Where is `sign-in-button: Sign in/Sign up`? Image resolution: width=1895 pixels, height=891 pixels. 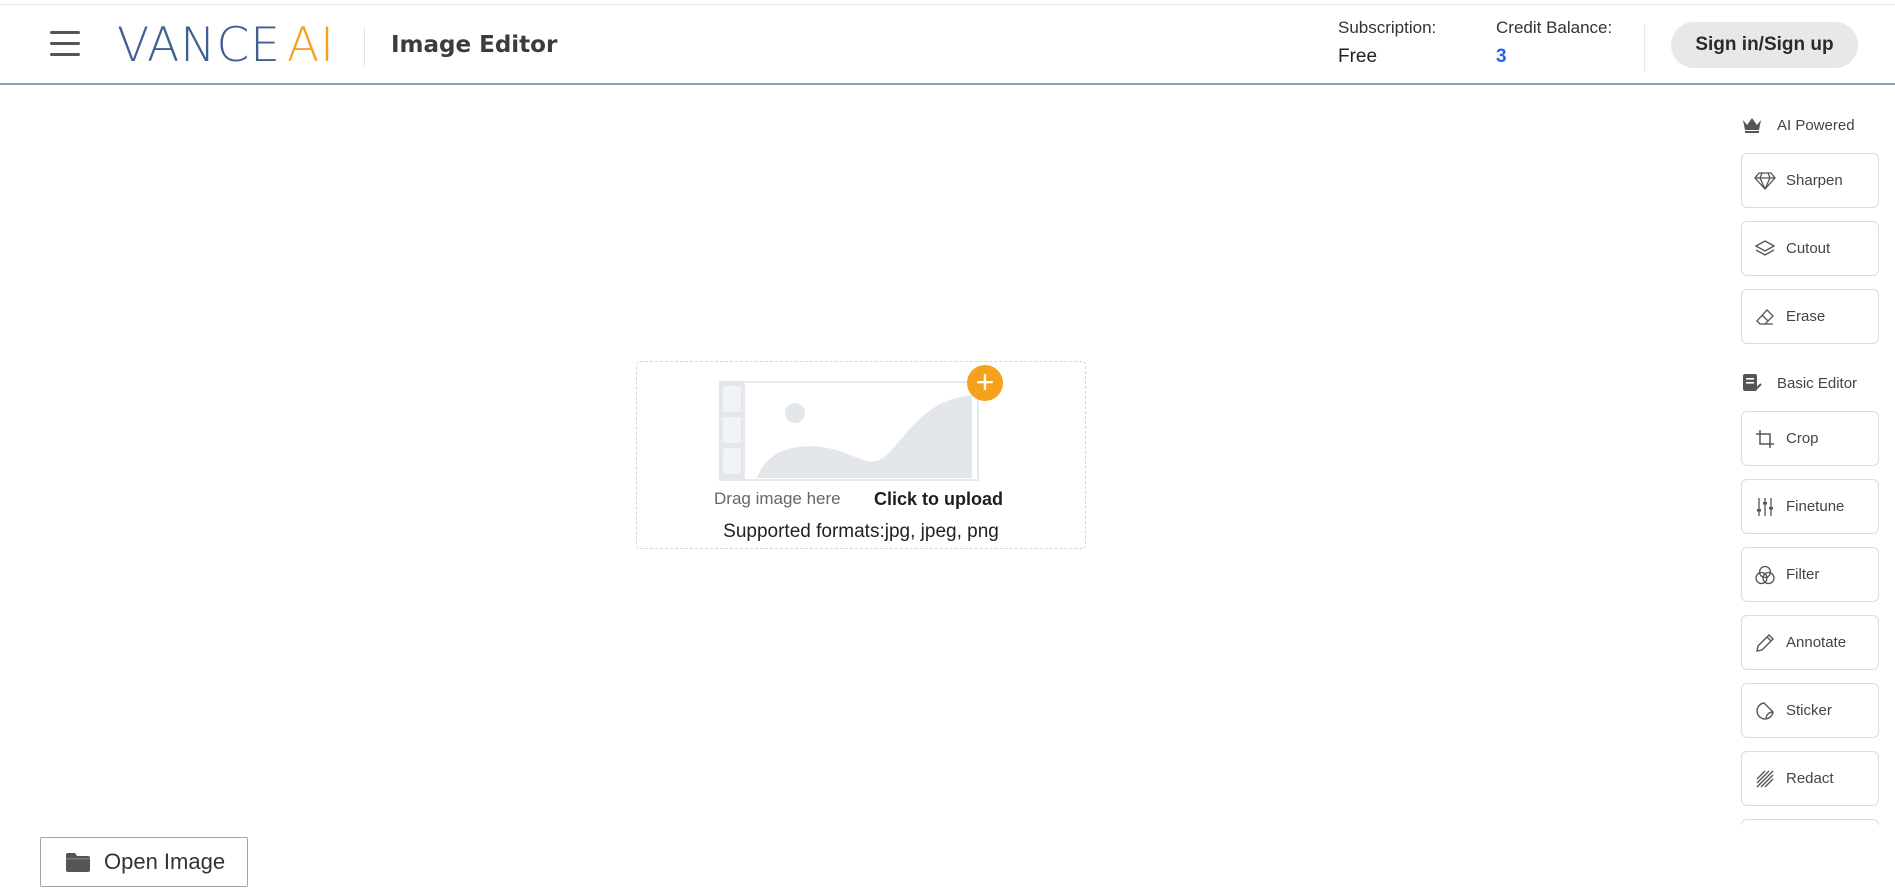
sign-in-button: Sign in/Sign up is located at coordinates (1764, 45).